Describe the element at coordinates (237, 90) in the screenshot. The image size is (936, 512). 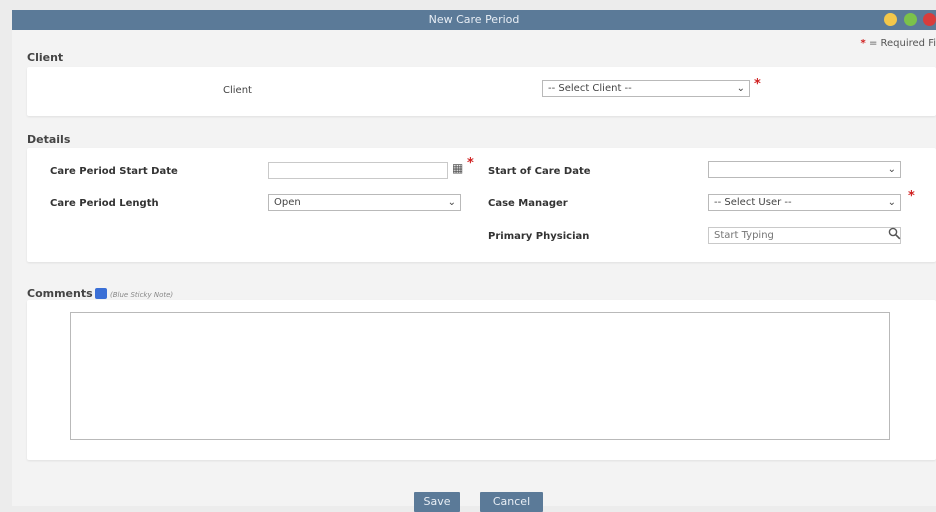
I see `client-label: Client` at that location.